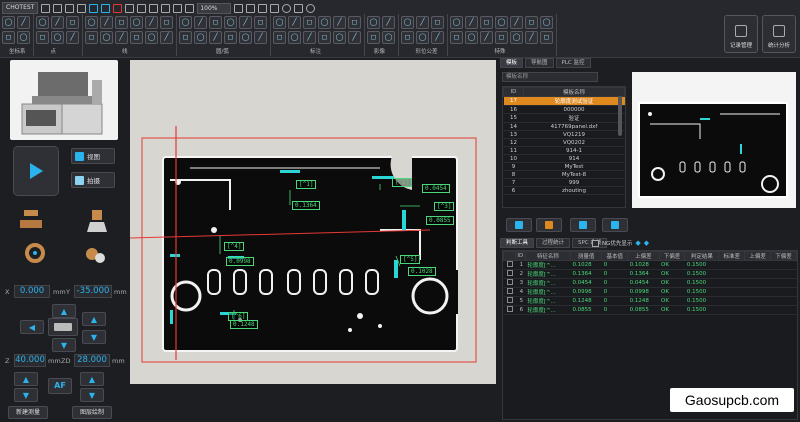 The height and width of the screenshot is (422, 800). What do you see at coordinates (564, 150) in the screenshot?
I see `template-row: 11 914-1` at bounding box center [564, 150].